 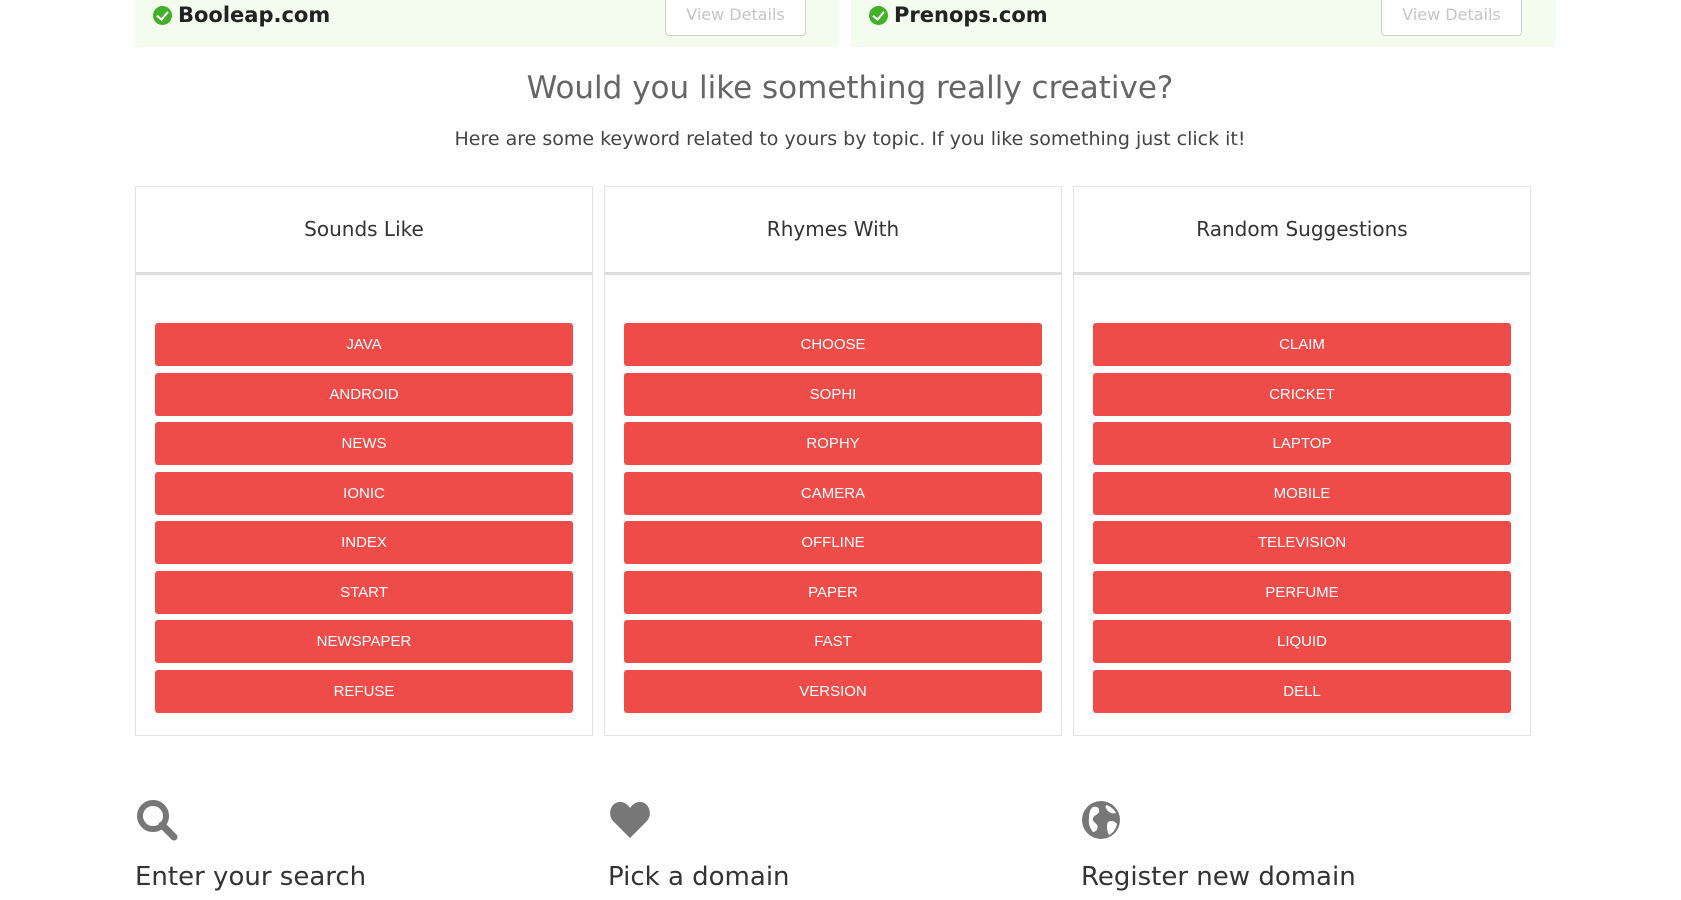 I want to click on step-title: Pick a domain, so click(x=699, y=877).